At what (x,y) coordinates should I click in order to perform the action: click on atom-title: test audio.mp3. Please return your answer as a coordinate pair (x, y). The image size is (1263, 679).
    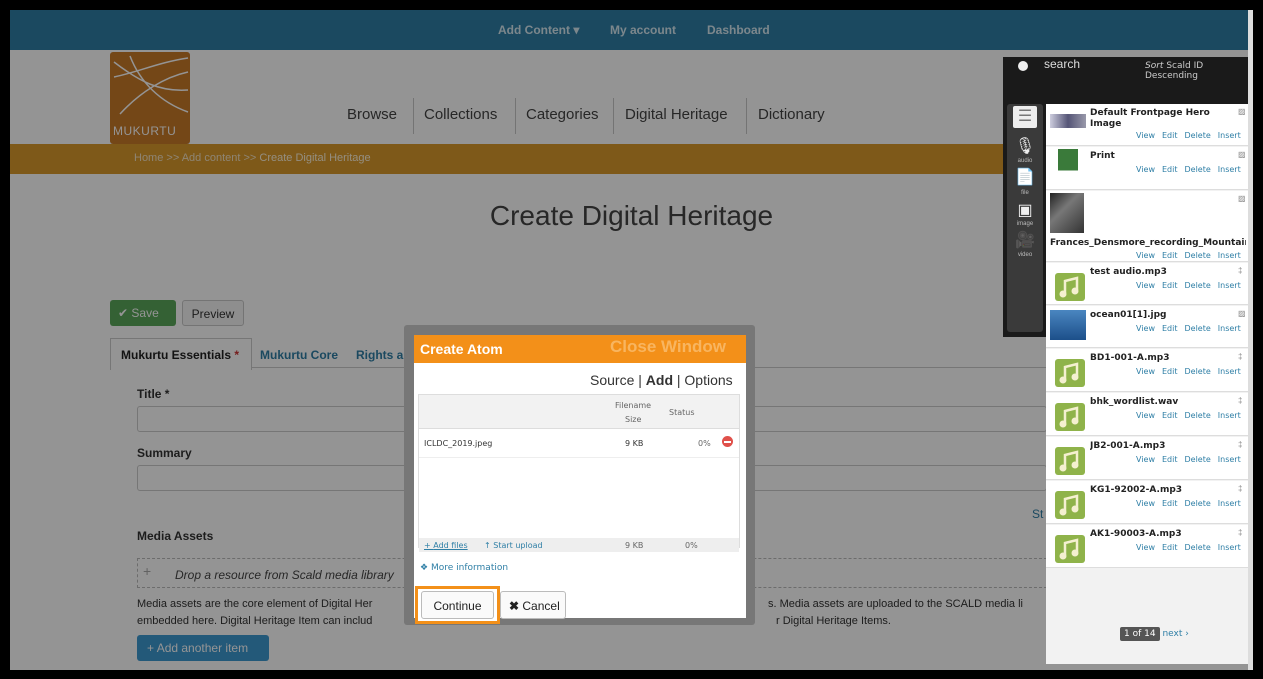
    Looking at the image, I should click on (1128, 272).